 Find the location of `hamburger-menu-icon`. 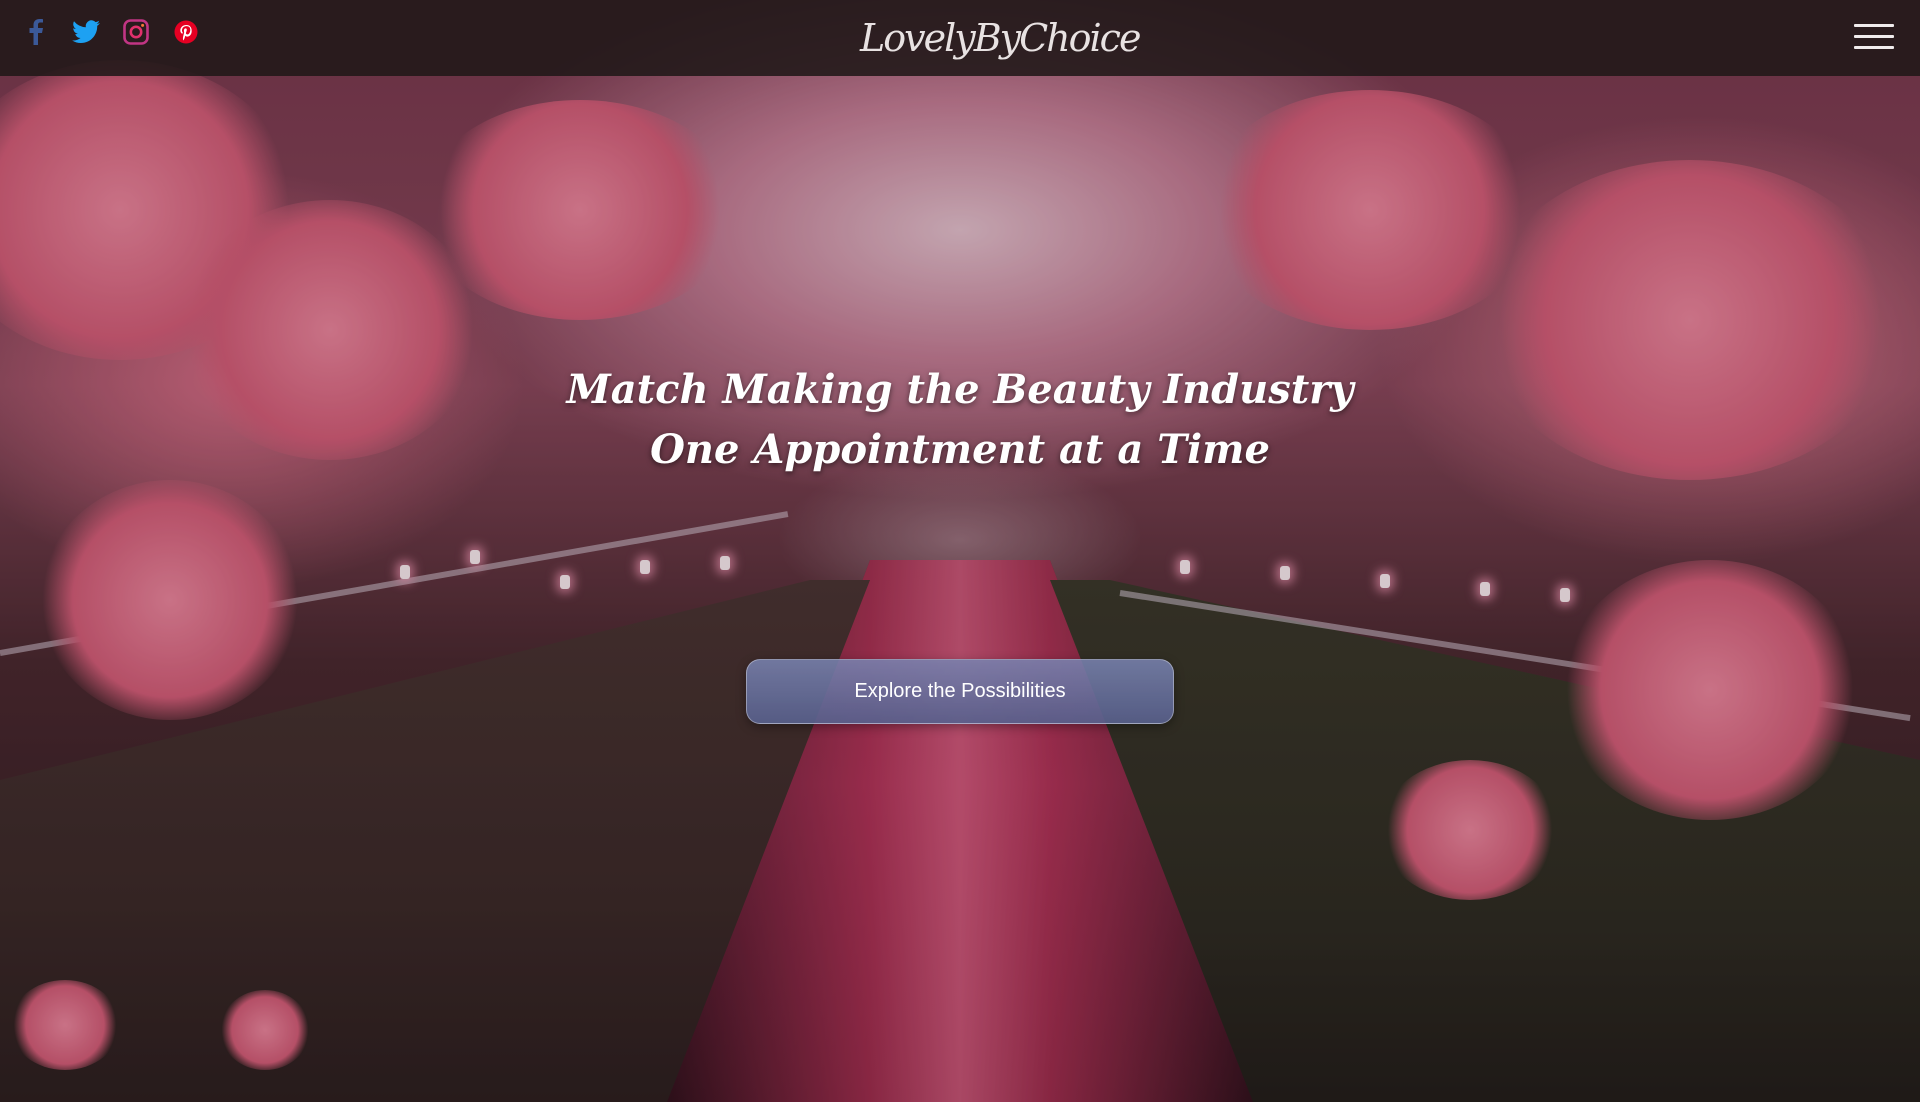

hamburger-menu-icon is located at coordinates (1874, 37).